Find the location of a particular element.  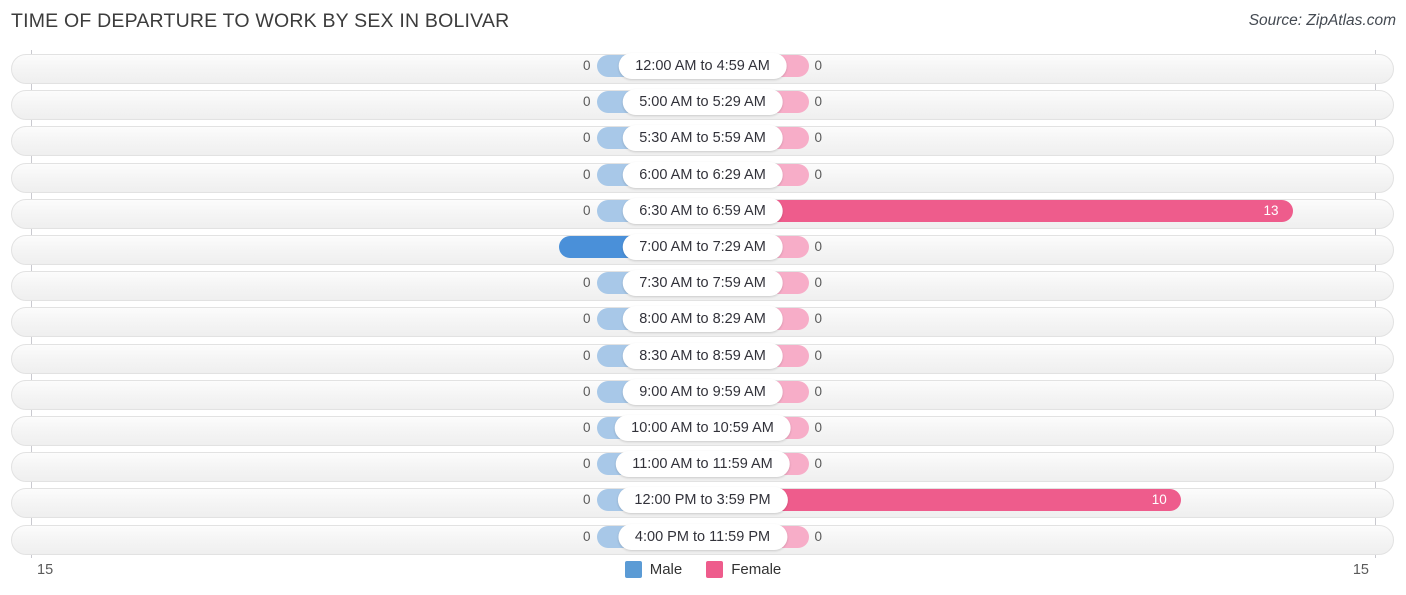

table-row: 0 0 12:00 AM to 4:59 AM is located at coordinates (702, 68).